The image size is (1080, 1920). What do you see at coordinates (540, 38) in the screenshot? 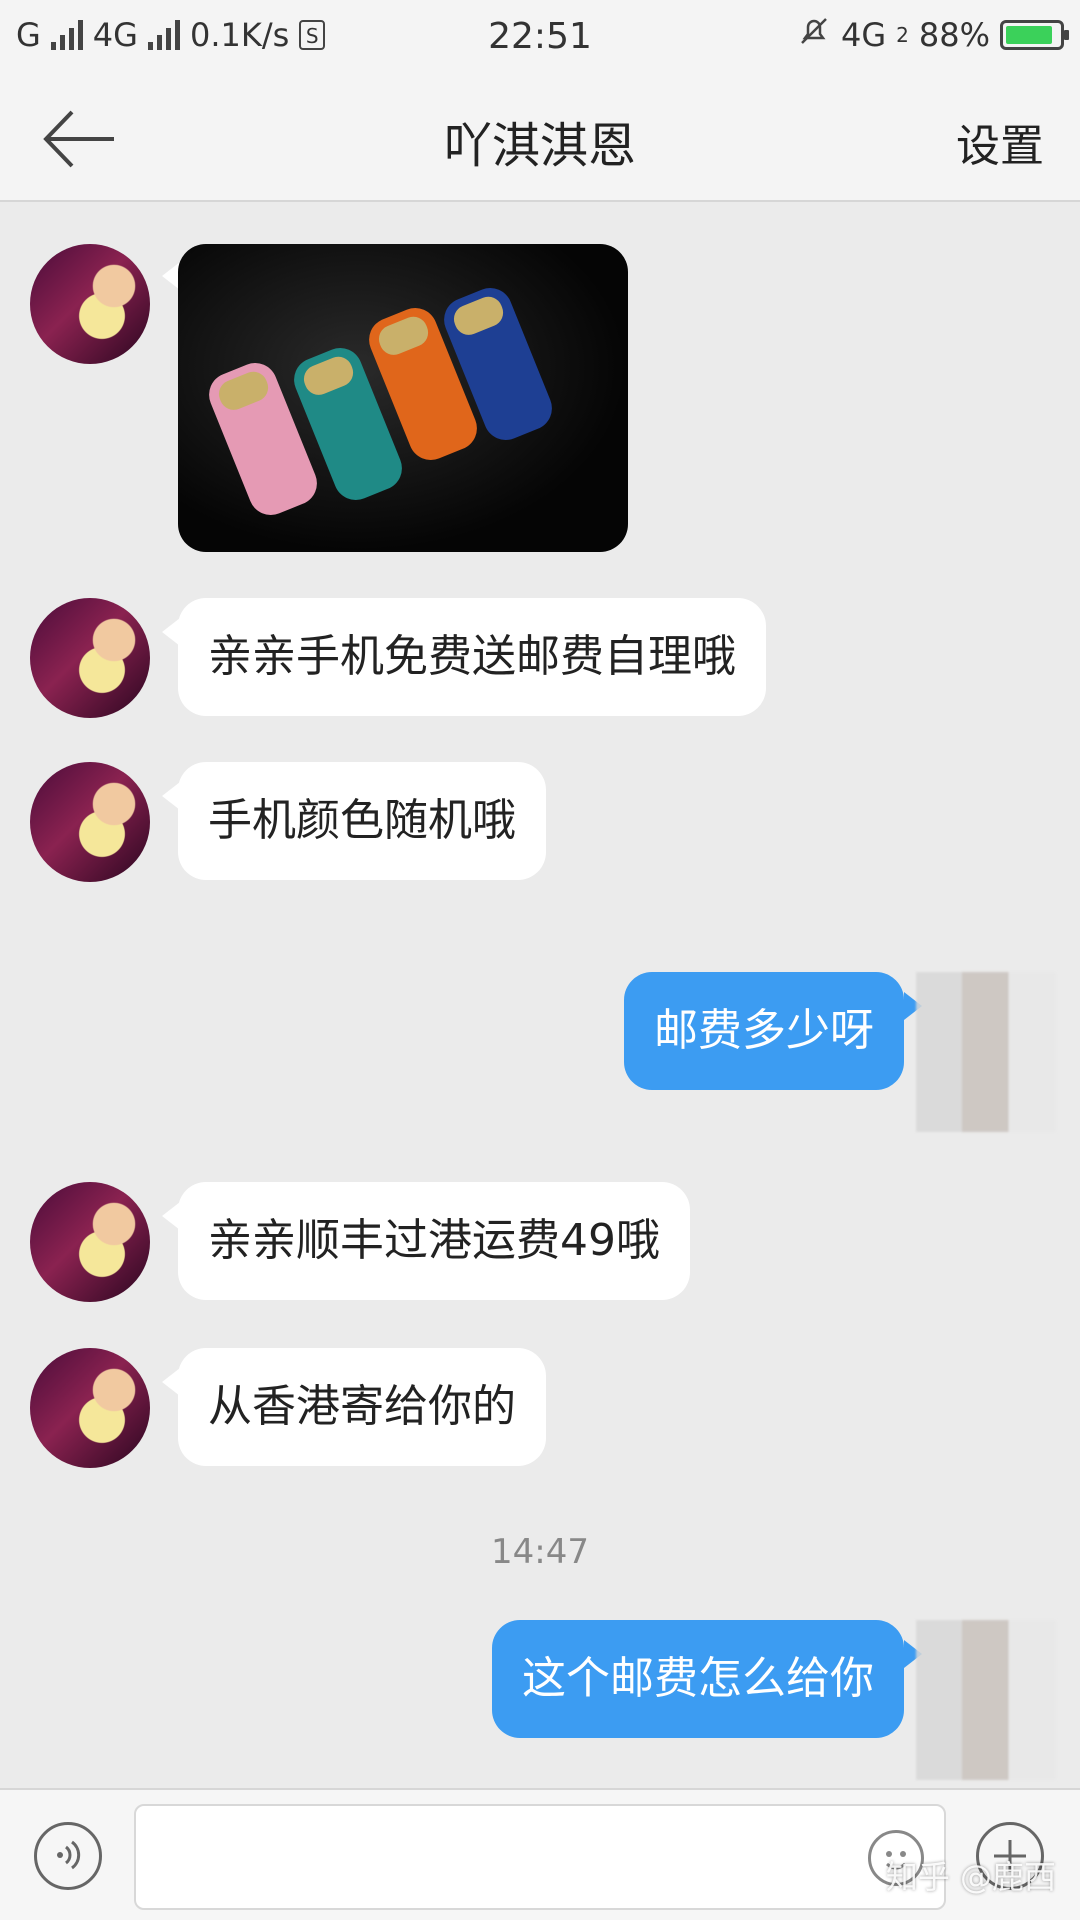
I see `status-bar: G 4G 0.1K/s S 22:51 4G 2 88%` at bounding box center [540, 38].